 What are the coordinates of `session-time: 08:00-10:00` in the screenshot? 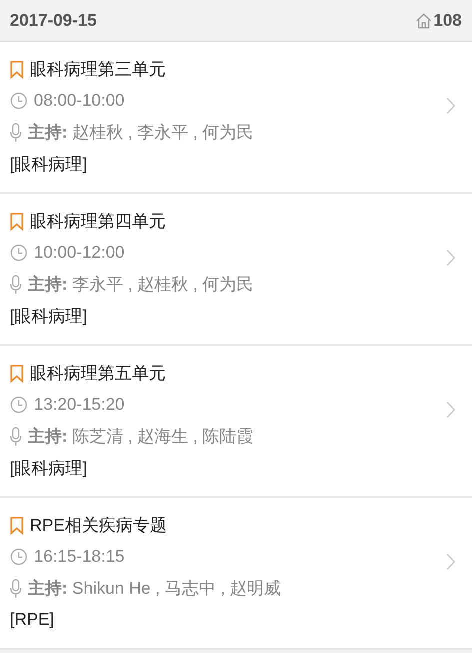 It's located at (79, 101).